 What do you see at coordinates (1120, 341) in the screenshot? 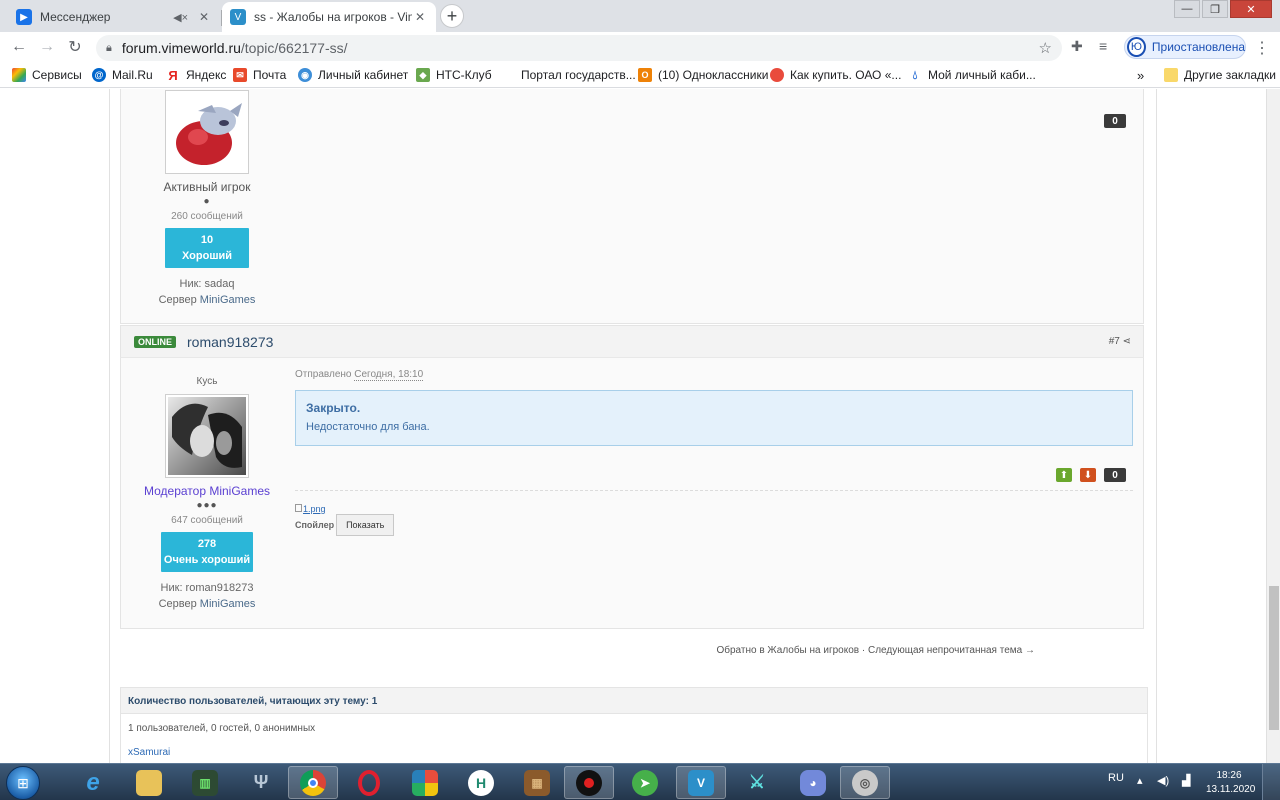
I see `post-number: #7 ⋖` at bounding box center [1120, 341].